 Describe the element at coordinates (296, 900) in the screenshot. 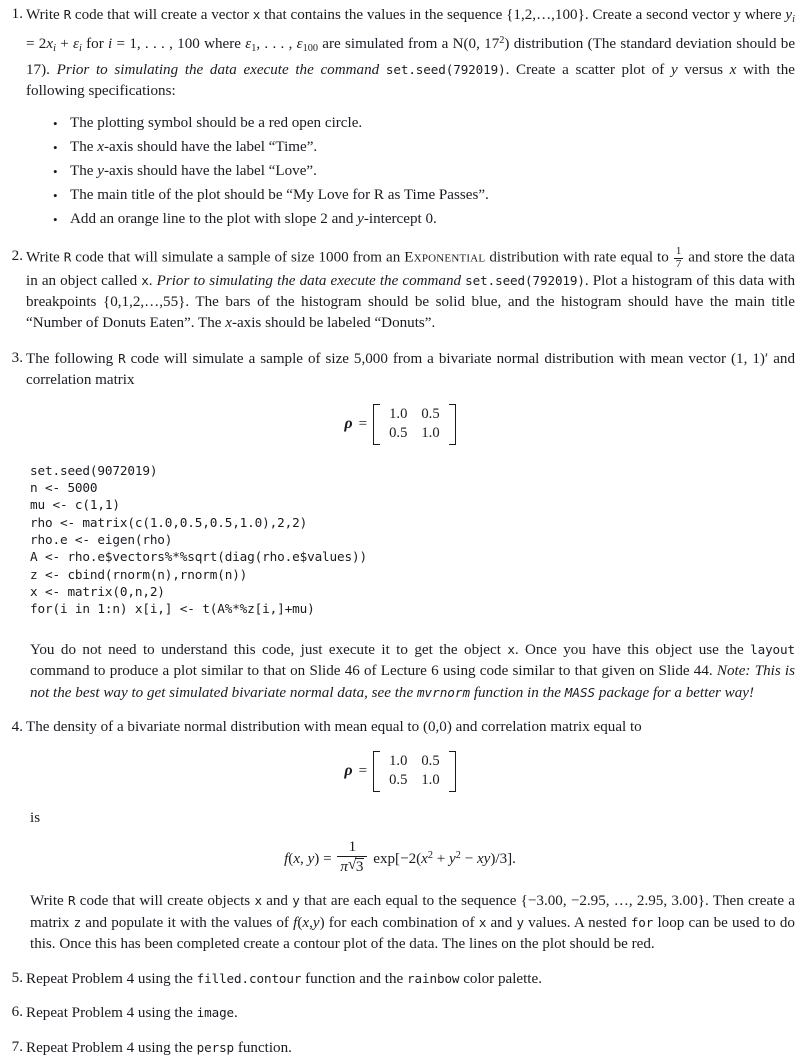

I see `object-y: y` at that location.